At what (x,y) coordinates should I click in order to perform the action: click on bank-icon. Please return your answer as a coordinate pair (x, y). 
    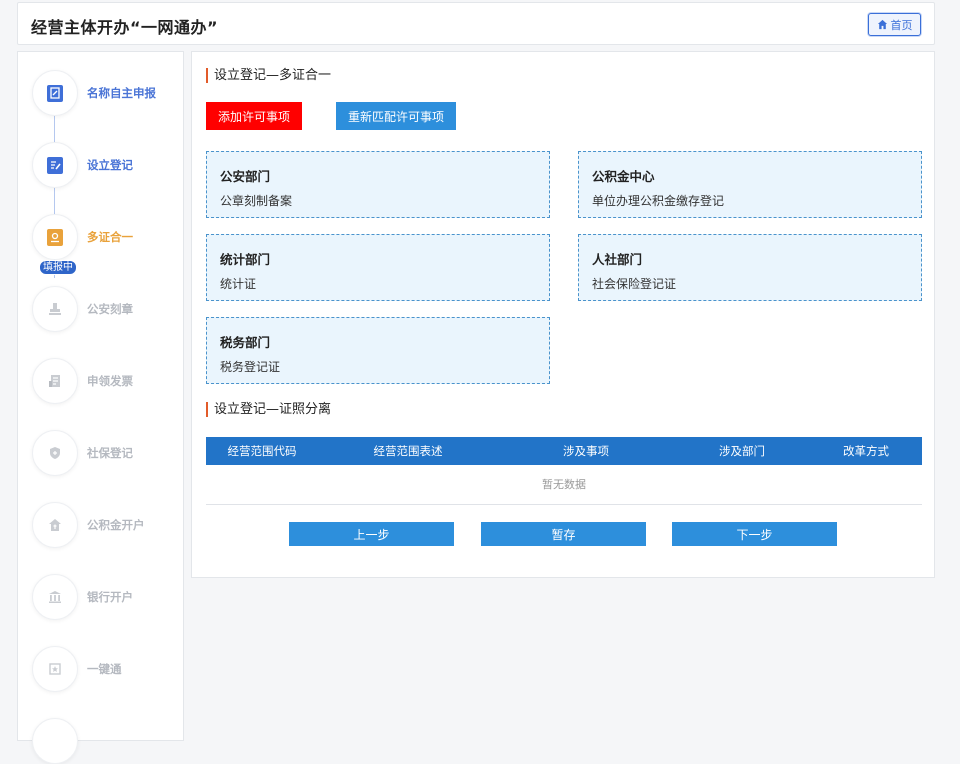
    Looking at the image, I should click on (55, 597).